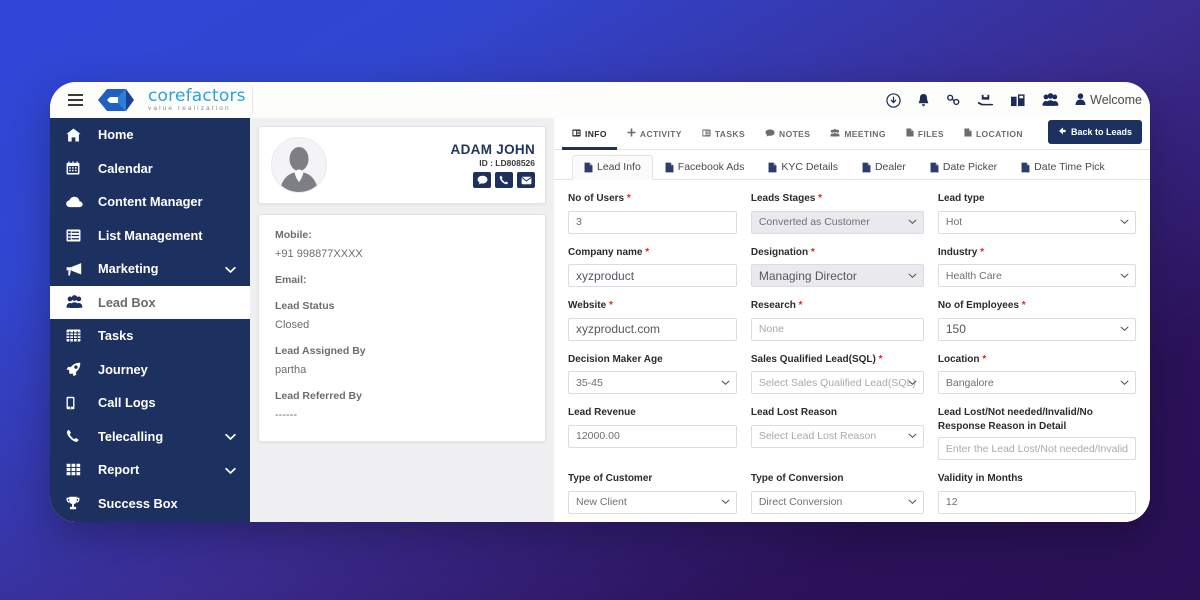 This screenshot has width=1200, height=600. I want to click on input-lead-lost-not-needed-invalid-no-response: Enter the Lead Lost/Not needed/Invalid, so click(1036, 448).